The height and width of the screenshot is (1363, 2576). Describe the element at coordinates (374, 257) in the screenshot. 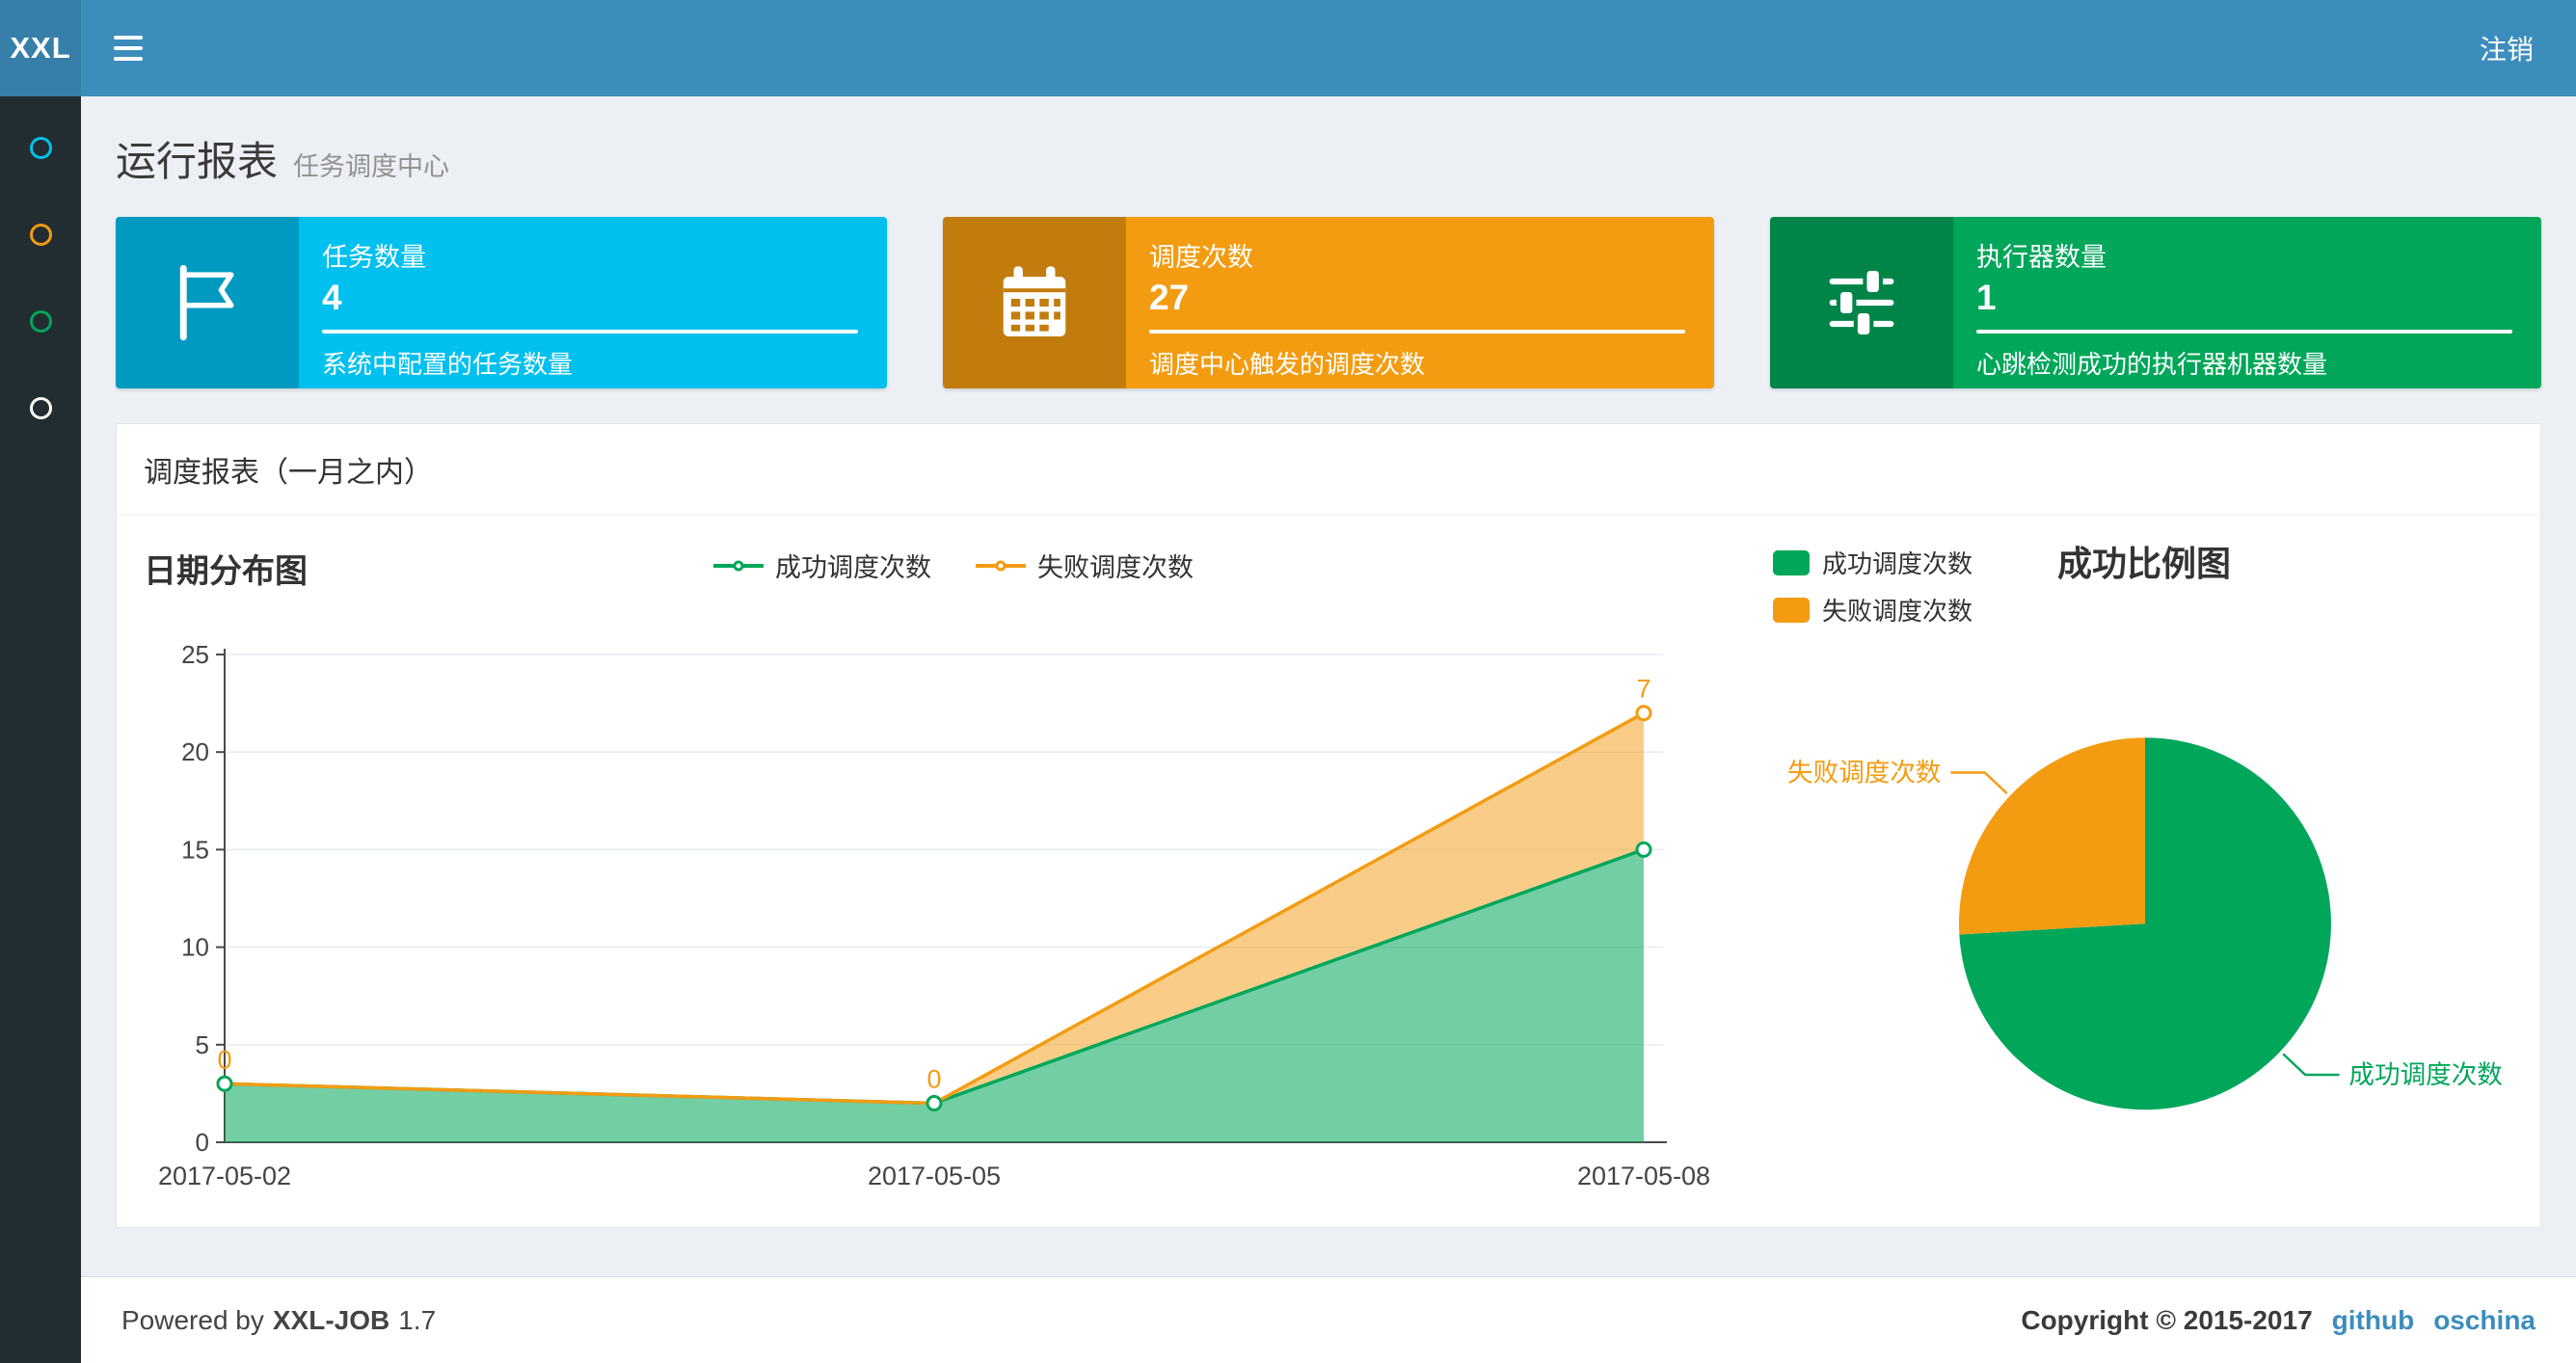

I see `info-box-title: 任务数量` at that location.